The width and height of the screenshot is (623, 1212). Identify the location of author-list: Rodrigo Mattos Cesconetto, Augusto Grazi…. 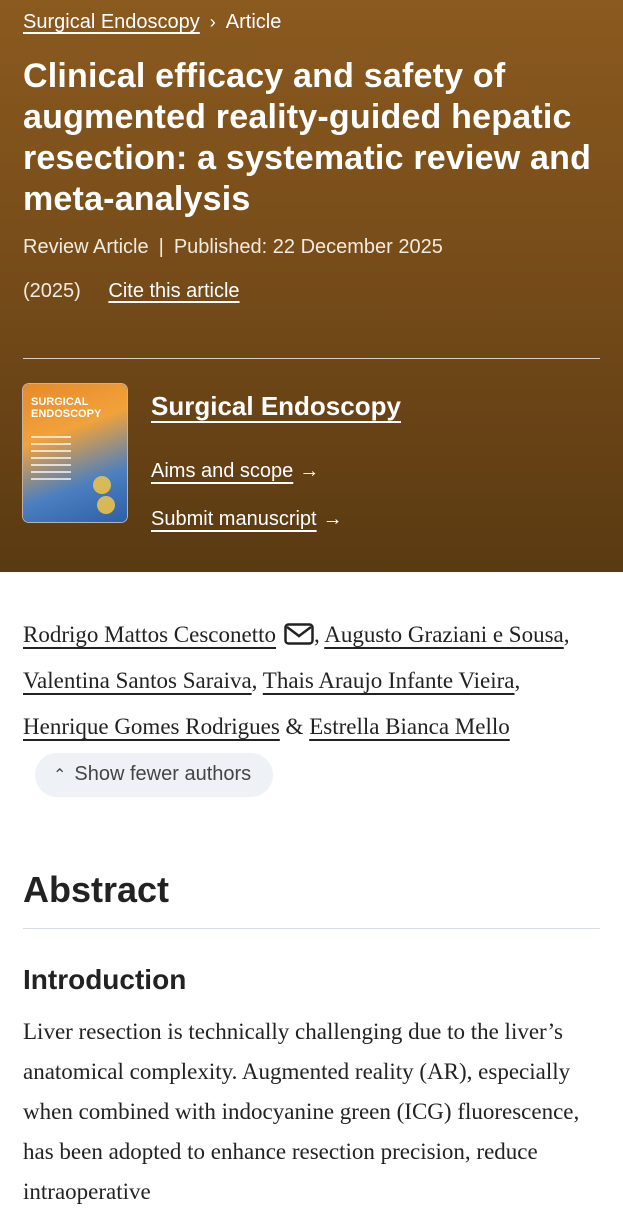
(313, 704).